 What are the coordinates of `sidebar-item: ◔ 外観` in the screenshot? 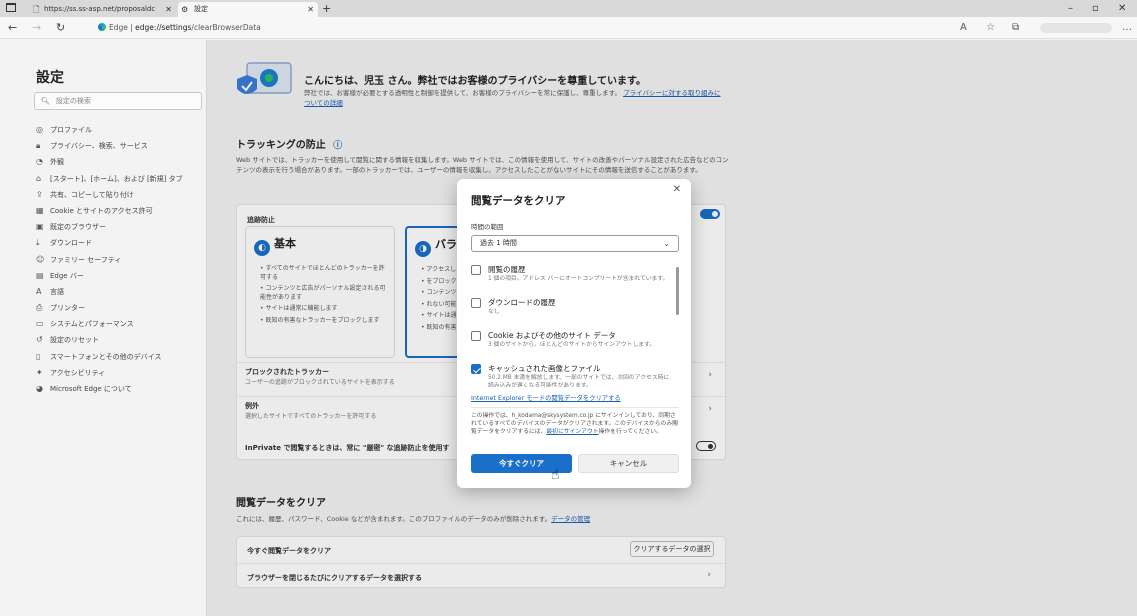 It's located at (121, 162).